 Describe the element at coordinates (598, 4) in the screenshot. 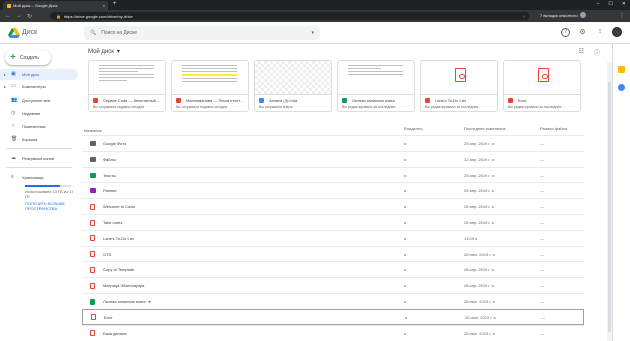

I see `minimize-icon: –` at that location.